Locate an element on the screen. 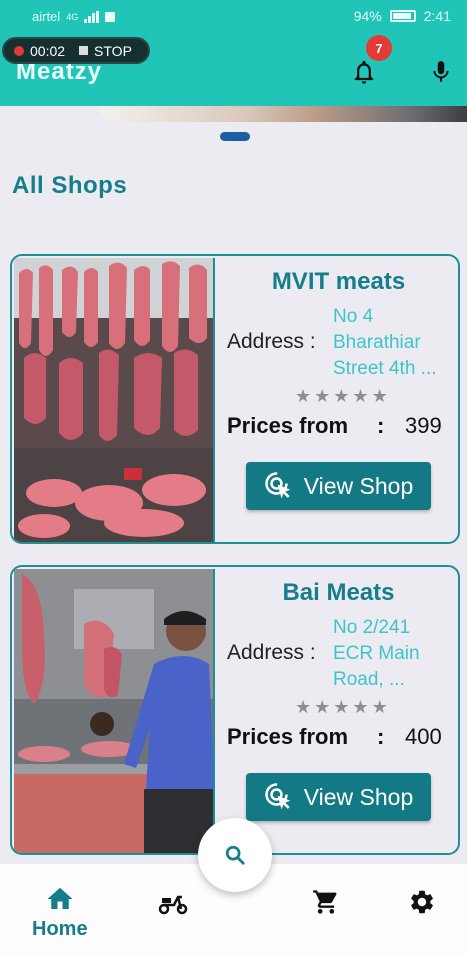 The image size is (467, 956). signal-icon is located at coordinates (92, 16).